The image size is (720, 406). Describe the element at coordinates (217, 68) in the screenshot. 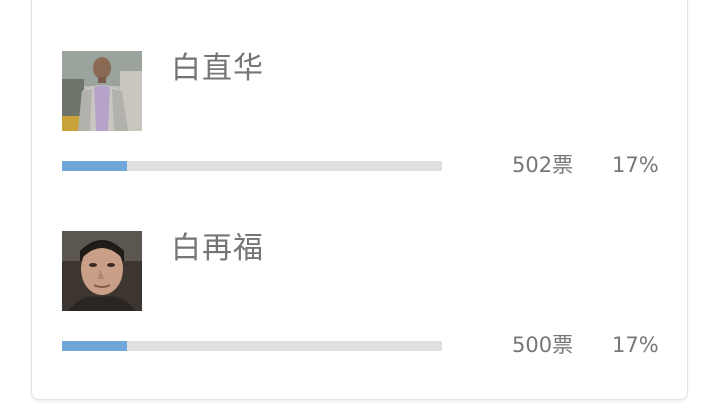

I see `candidate-name: 白直华` at that location.